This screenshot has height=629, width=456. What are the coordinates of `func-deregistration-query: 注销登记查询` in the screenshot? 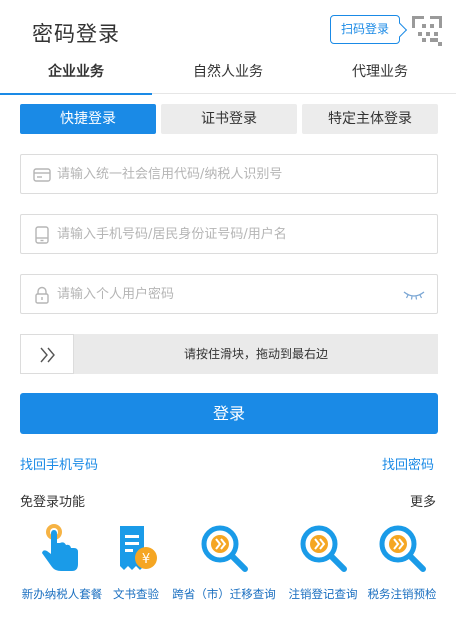 It's located at (323, 567).